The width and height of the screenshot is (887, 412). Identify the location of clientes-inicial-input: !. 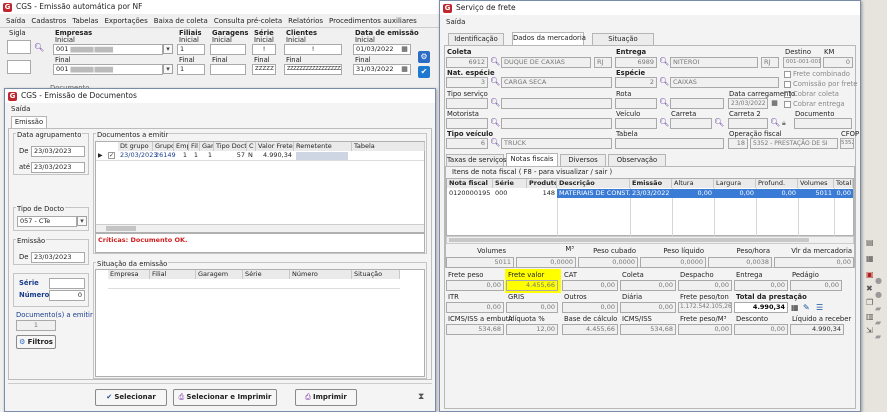
(313, 49).